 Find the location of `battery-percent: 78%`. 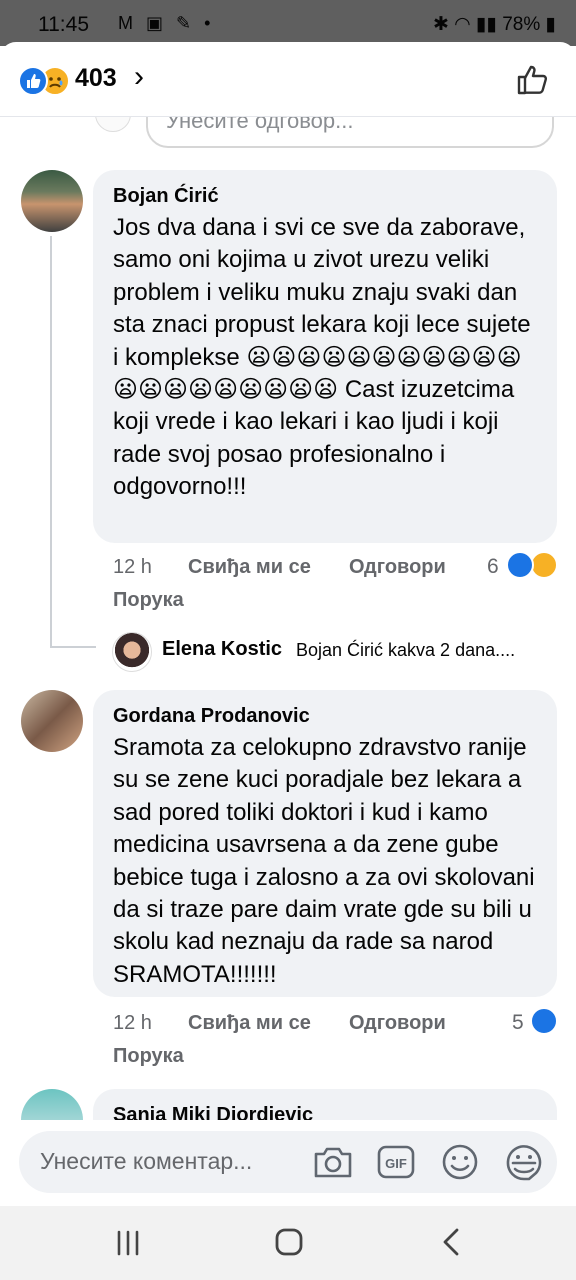

battery-percent: 78% is located at coordinates (521, 24).